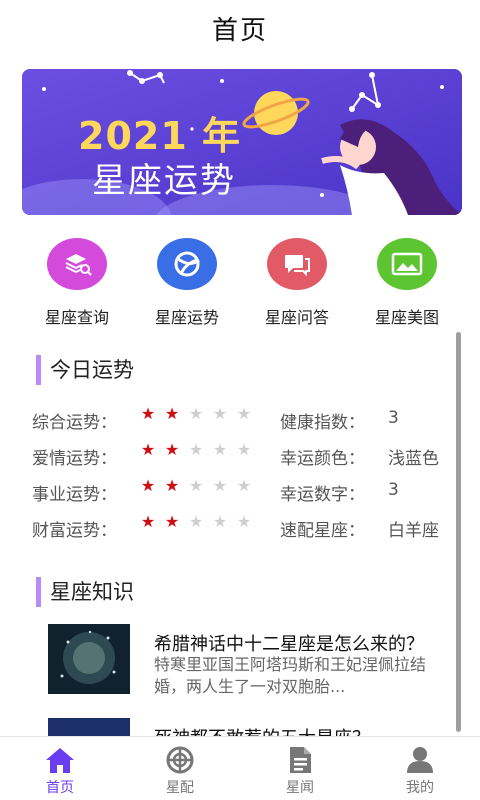  I want to click on banner-subtitle: 星座运势, so click(164, 181).